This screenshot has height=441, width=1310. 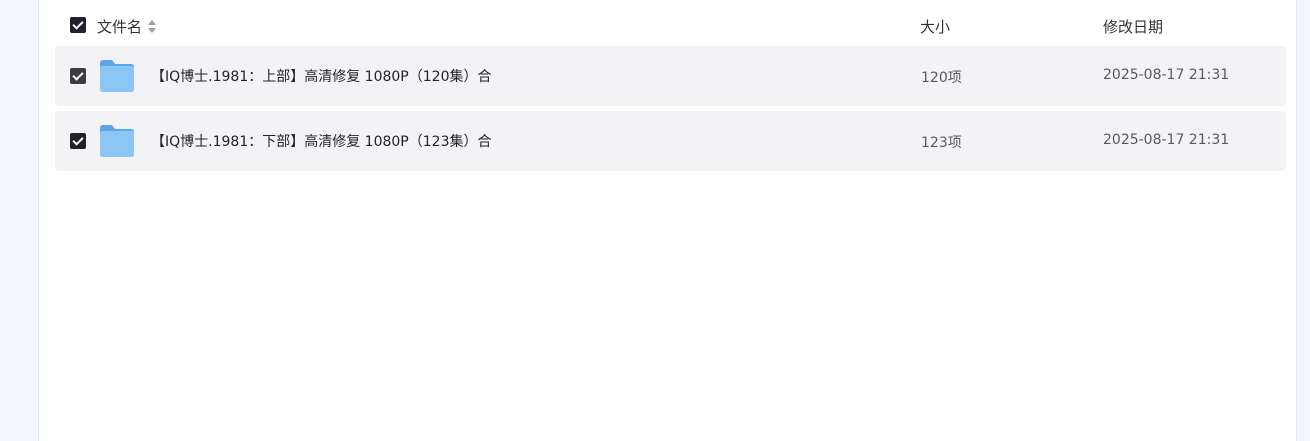 What do you see at coordinates (670, 26) in the screenshot?
I see `file-list-header: 文件名 大小 修改日期` at bounding box center [670, 26].